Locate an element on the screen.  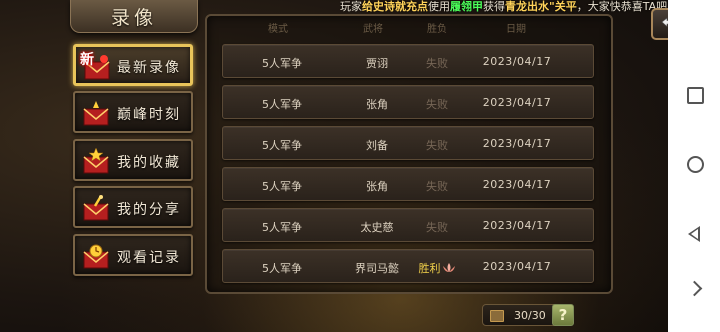
envelope-share-icon is located at coordinates (96, 208).